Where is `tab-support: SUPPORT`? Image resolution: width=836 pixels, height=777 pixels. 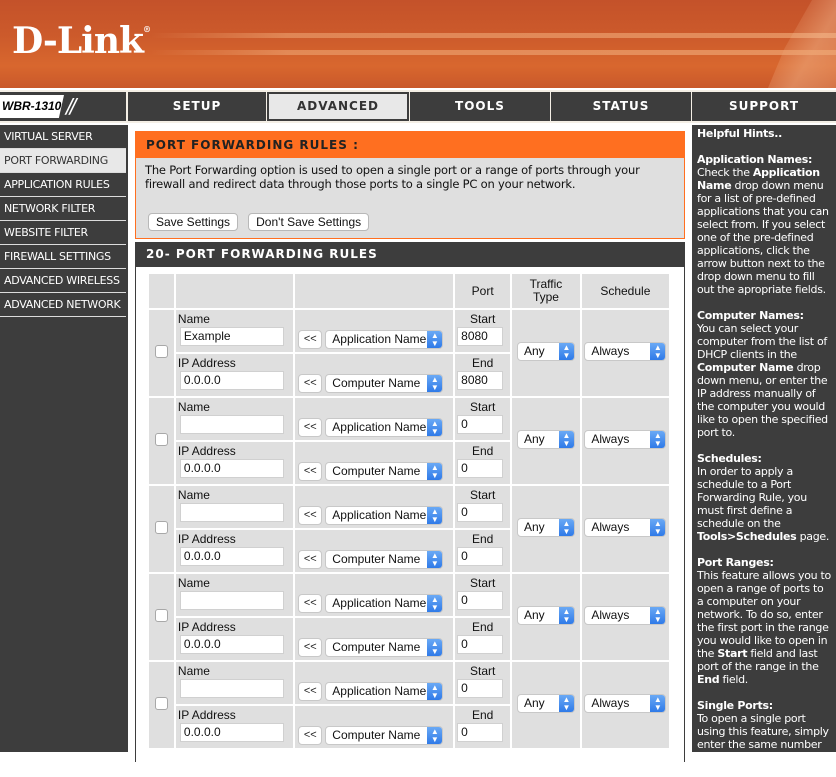 tab-support: SUPPORT is located at coordinates (764, 106).